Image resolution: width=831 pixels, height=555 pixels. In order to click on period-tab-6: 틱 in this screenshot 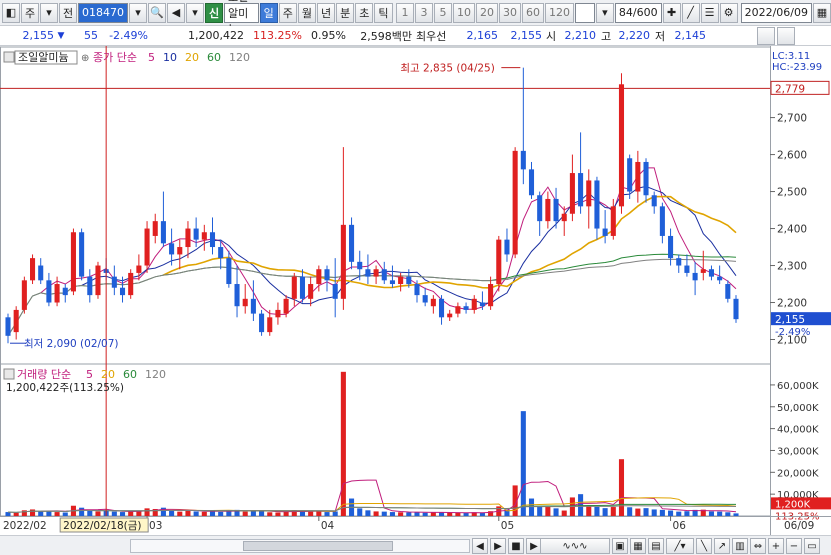, I will do `click(383, 12)`.